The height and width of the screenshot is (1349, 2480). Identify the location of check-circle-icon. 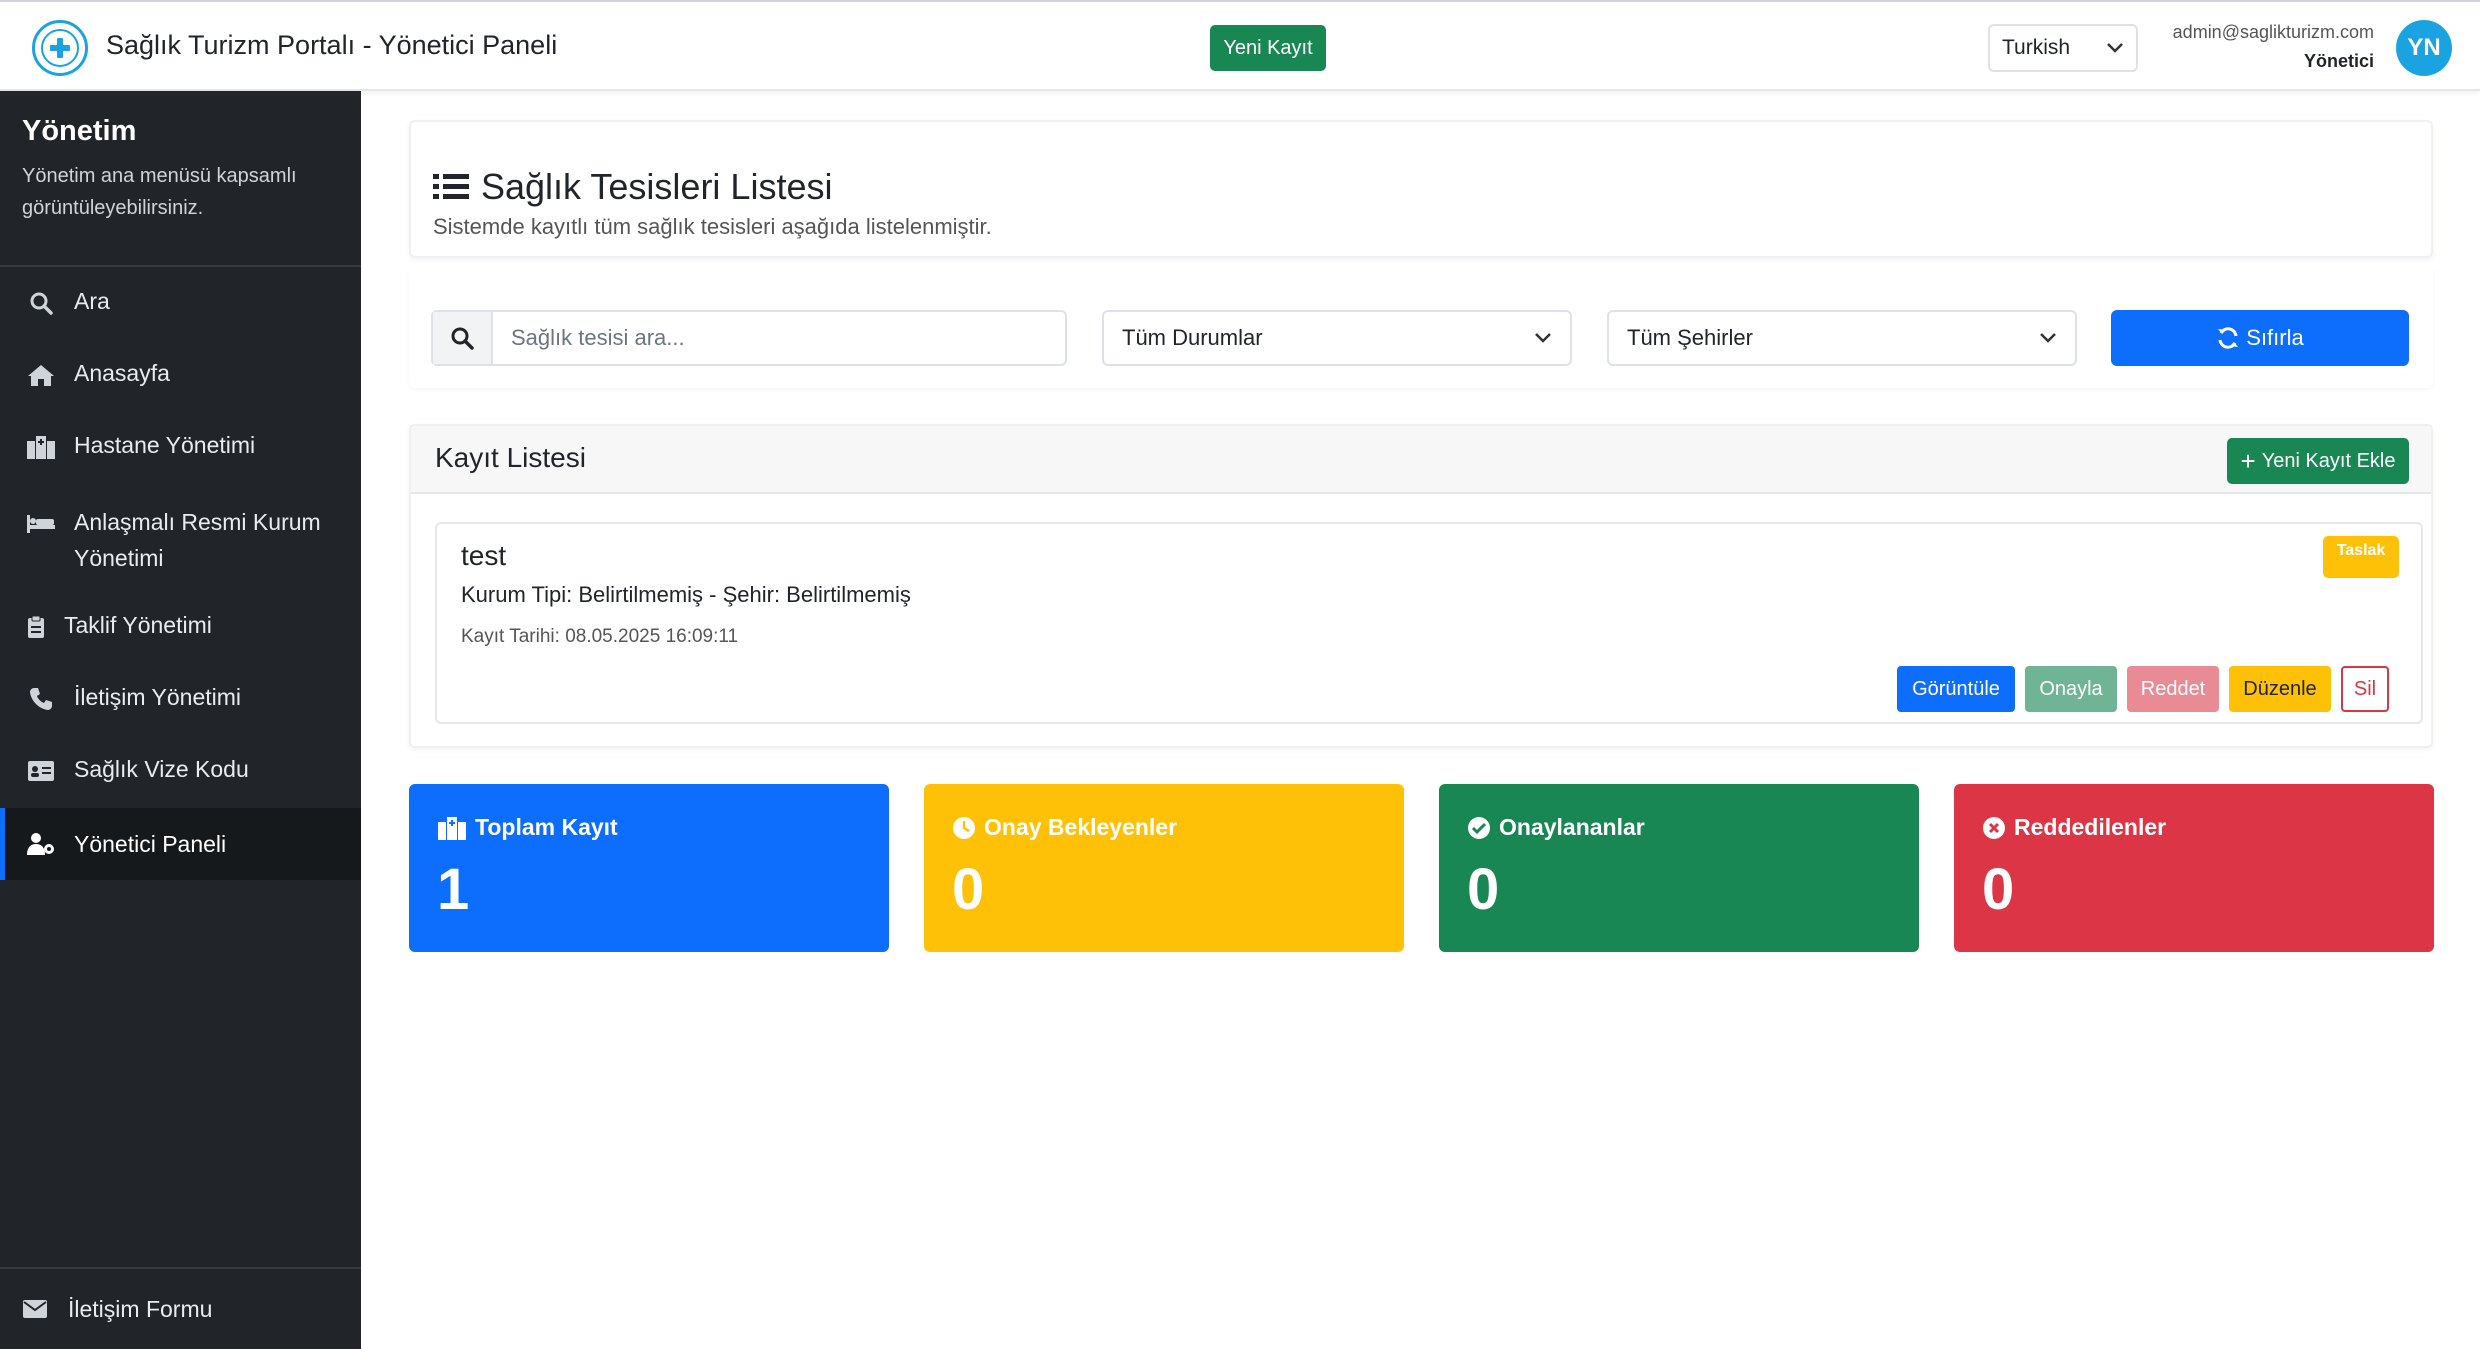
(1479, 828).